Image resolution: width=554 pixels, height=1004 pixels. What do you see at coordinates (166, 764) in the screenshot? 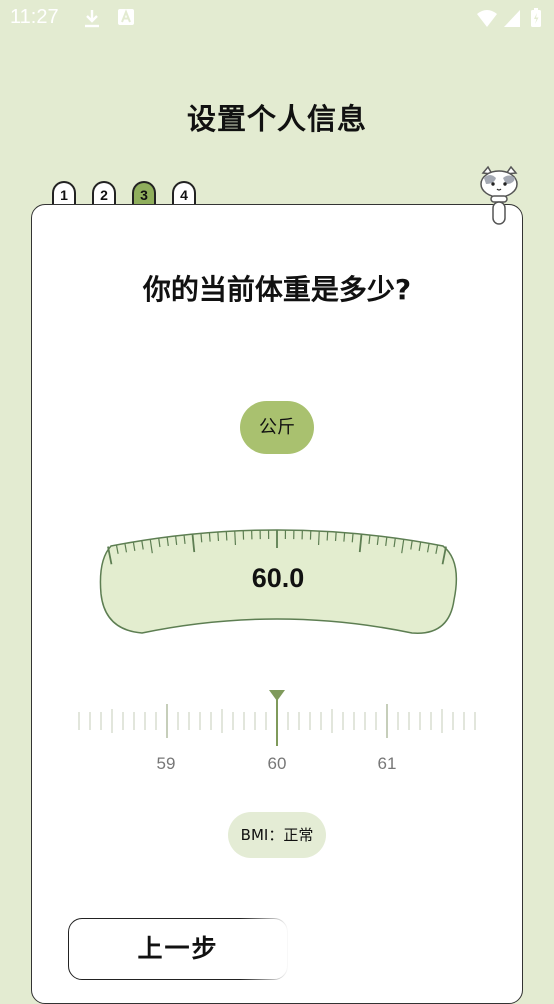
I see `ruler-label-59: 59` at bounding box center [166, 764].